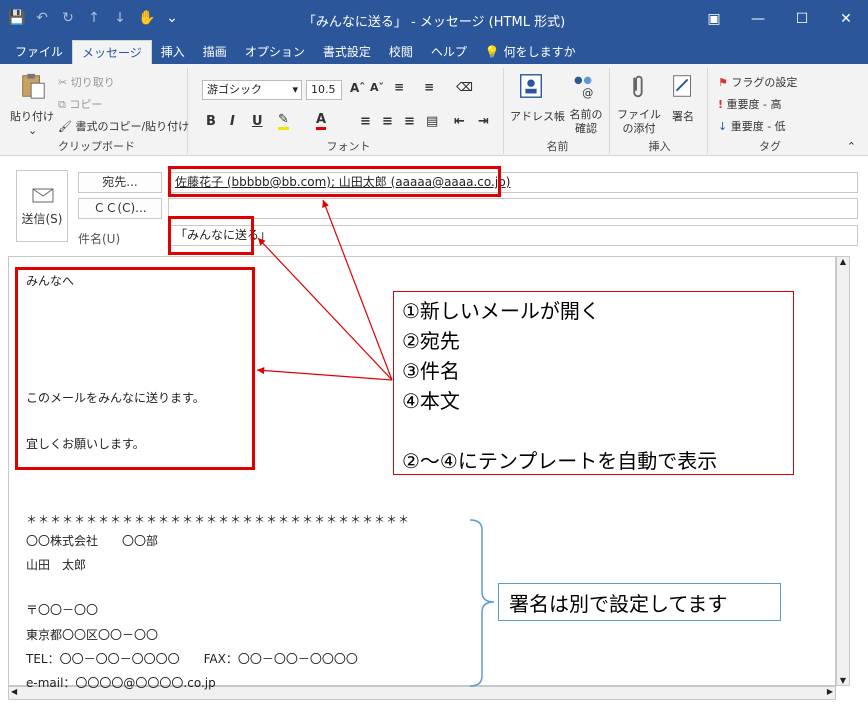  I want to click on vertical-scrollbar: ▲ ▼, so click(843, 471).